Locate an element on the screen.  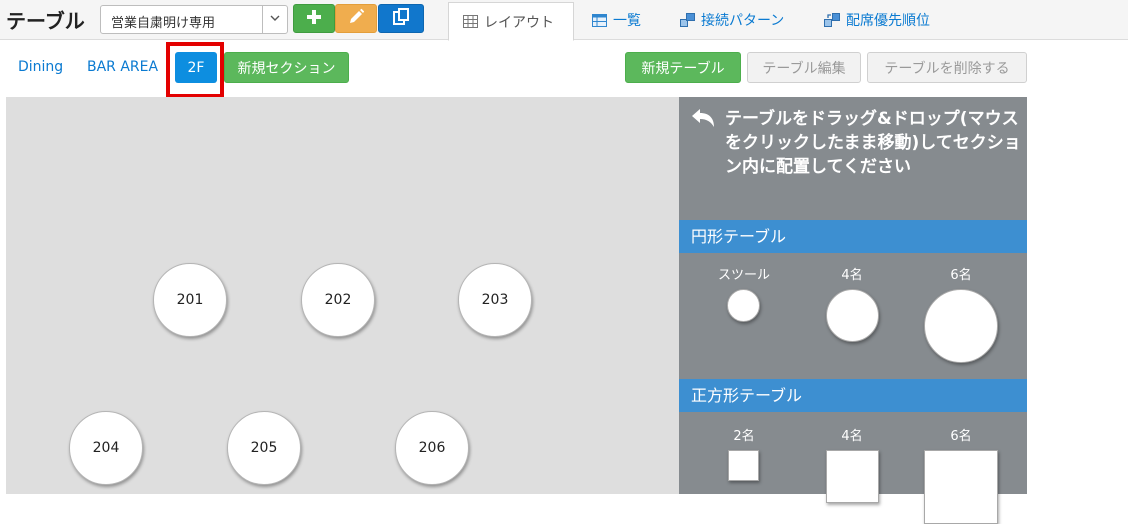
tab-seat-priority: 配席優先順位 is located at coordinates (877, 20).